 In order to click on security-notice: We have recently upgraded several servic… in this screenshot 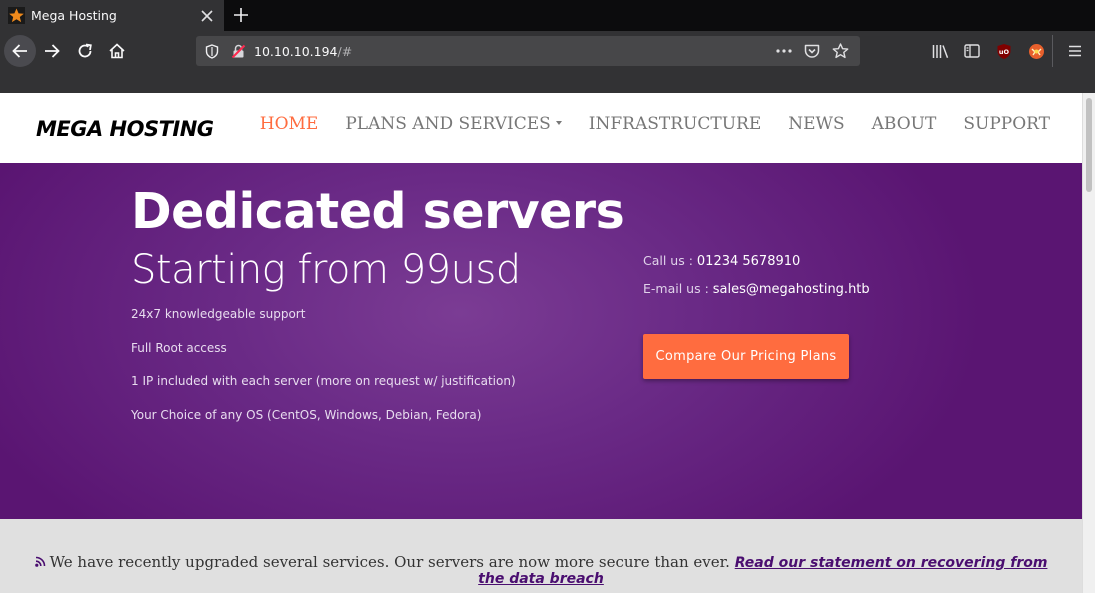, I will do `click(541, 556)`.